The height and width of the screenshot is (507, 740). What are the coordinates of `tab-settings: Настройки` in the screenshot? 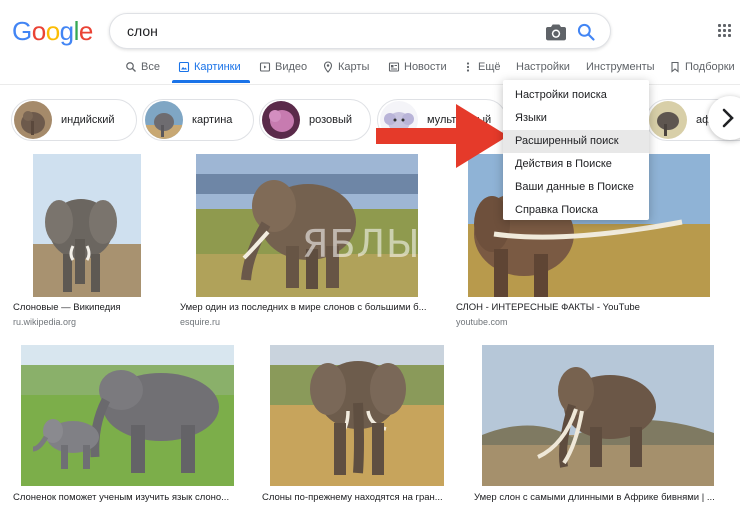 It's located at (543, 67).